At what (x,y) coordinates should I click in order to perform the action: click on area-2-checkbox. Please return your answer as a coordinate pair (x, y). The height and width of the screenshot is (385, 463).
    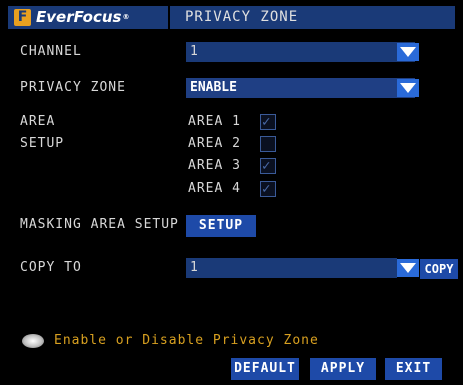
    Looking at the image, I should click on (268, 144).